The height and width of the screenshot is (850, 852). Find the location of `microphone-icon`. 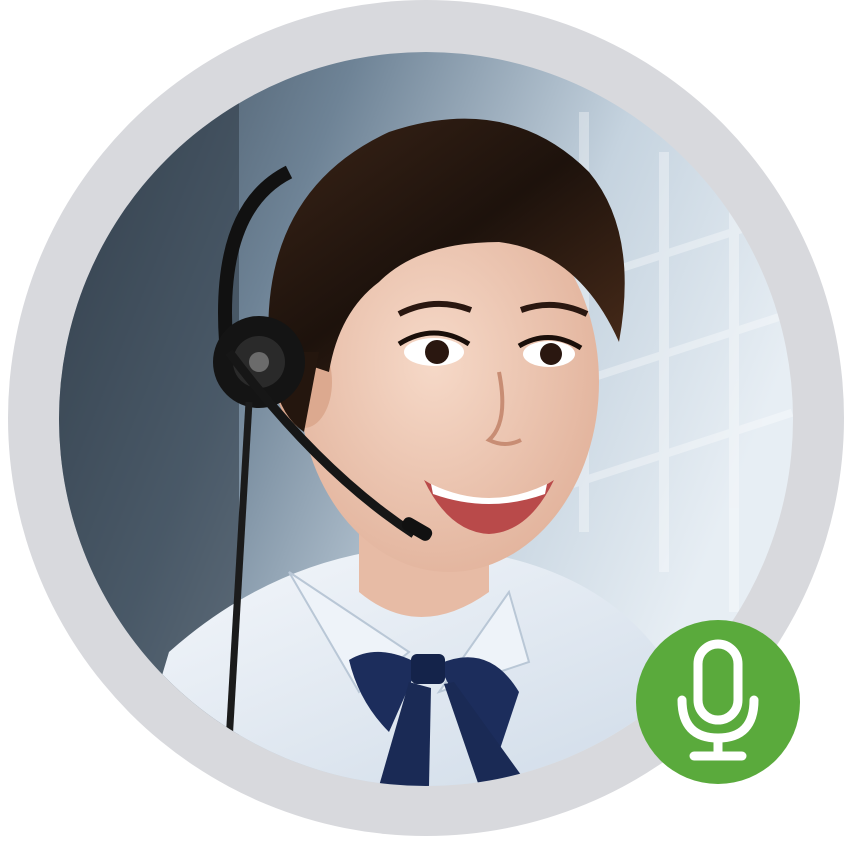

microphone-icon is located at coordinates (718, 700).